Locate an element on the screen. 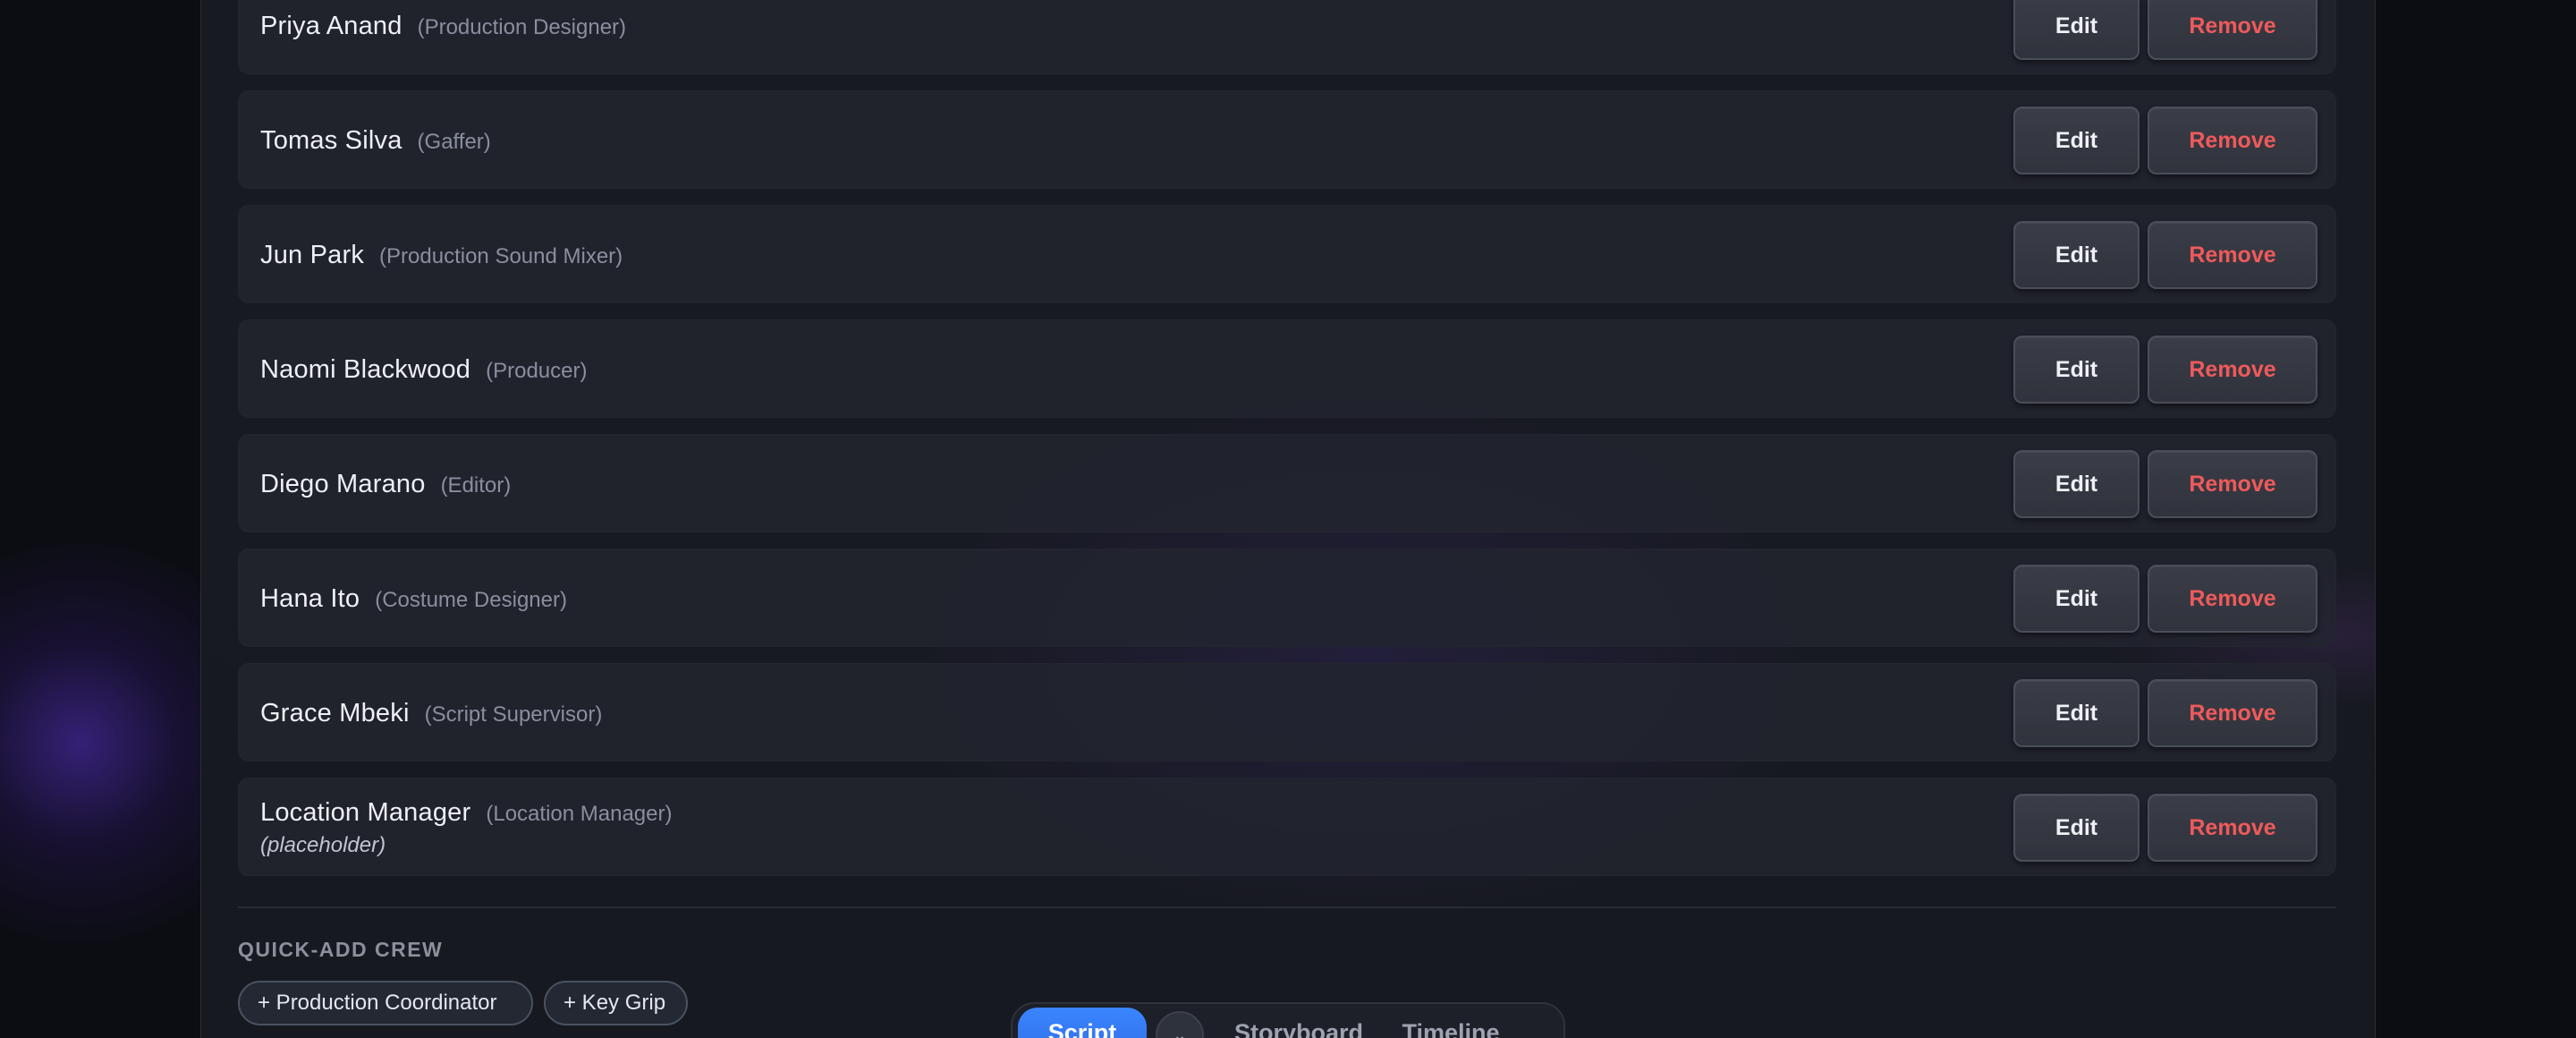 This screenshot has width=2576, height=1038. crew-line: Location Manager (Location Manager) is located at coordinates (466, 813).